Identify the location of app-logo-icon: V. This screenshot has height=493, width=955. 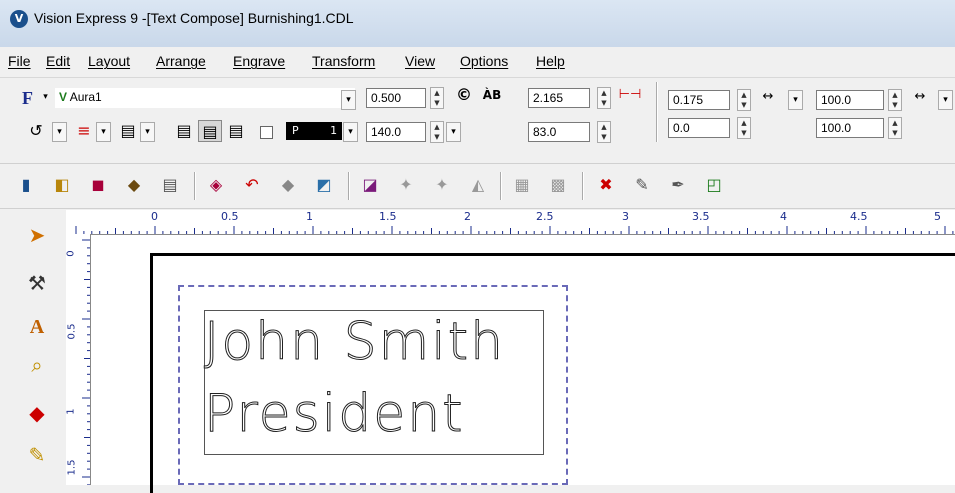
(19, 19).